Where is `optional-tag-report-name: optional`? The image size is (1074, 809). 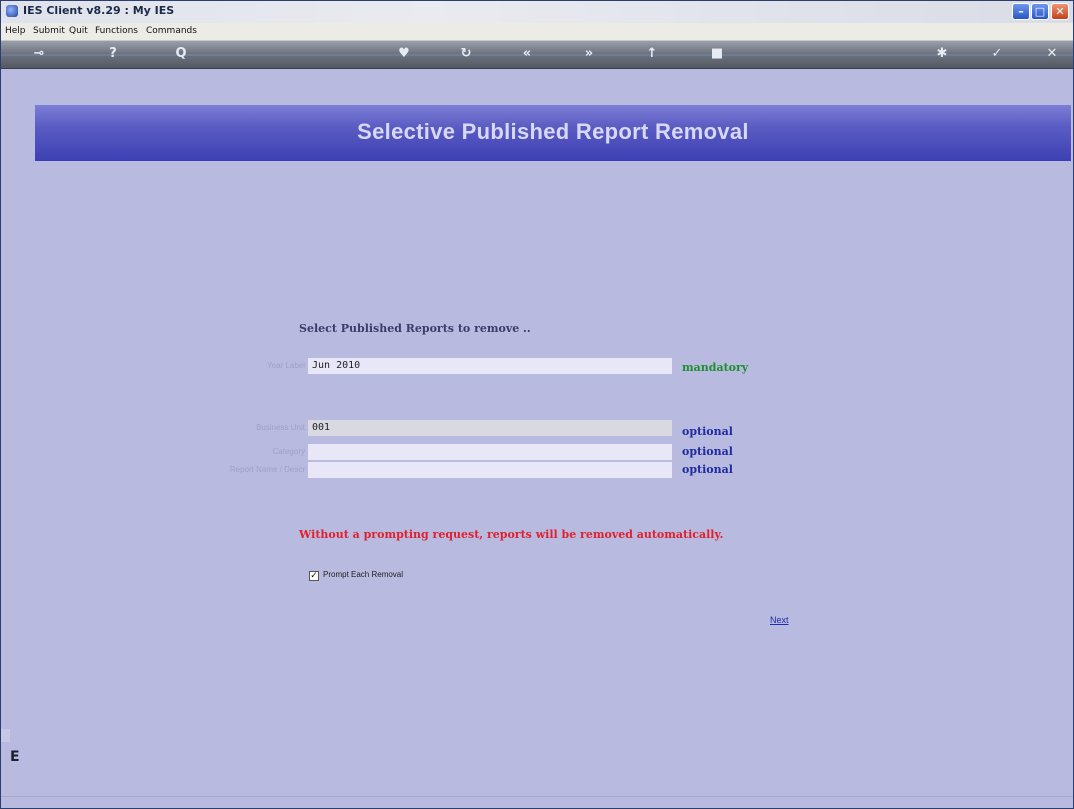
optional-tag-report-name: optional is located at coordinates (707, 469).